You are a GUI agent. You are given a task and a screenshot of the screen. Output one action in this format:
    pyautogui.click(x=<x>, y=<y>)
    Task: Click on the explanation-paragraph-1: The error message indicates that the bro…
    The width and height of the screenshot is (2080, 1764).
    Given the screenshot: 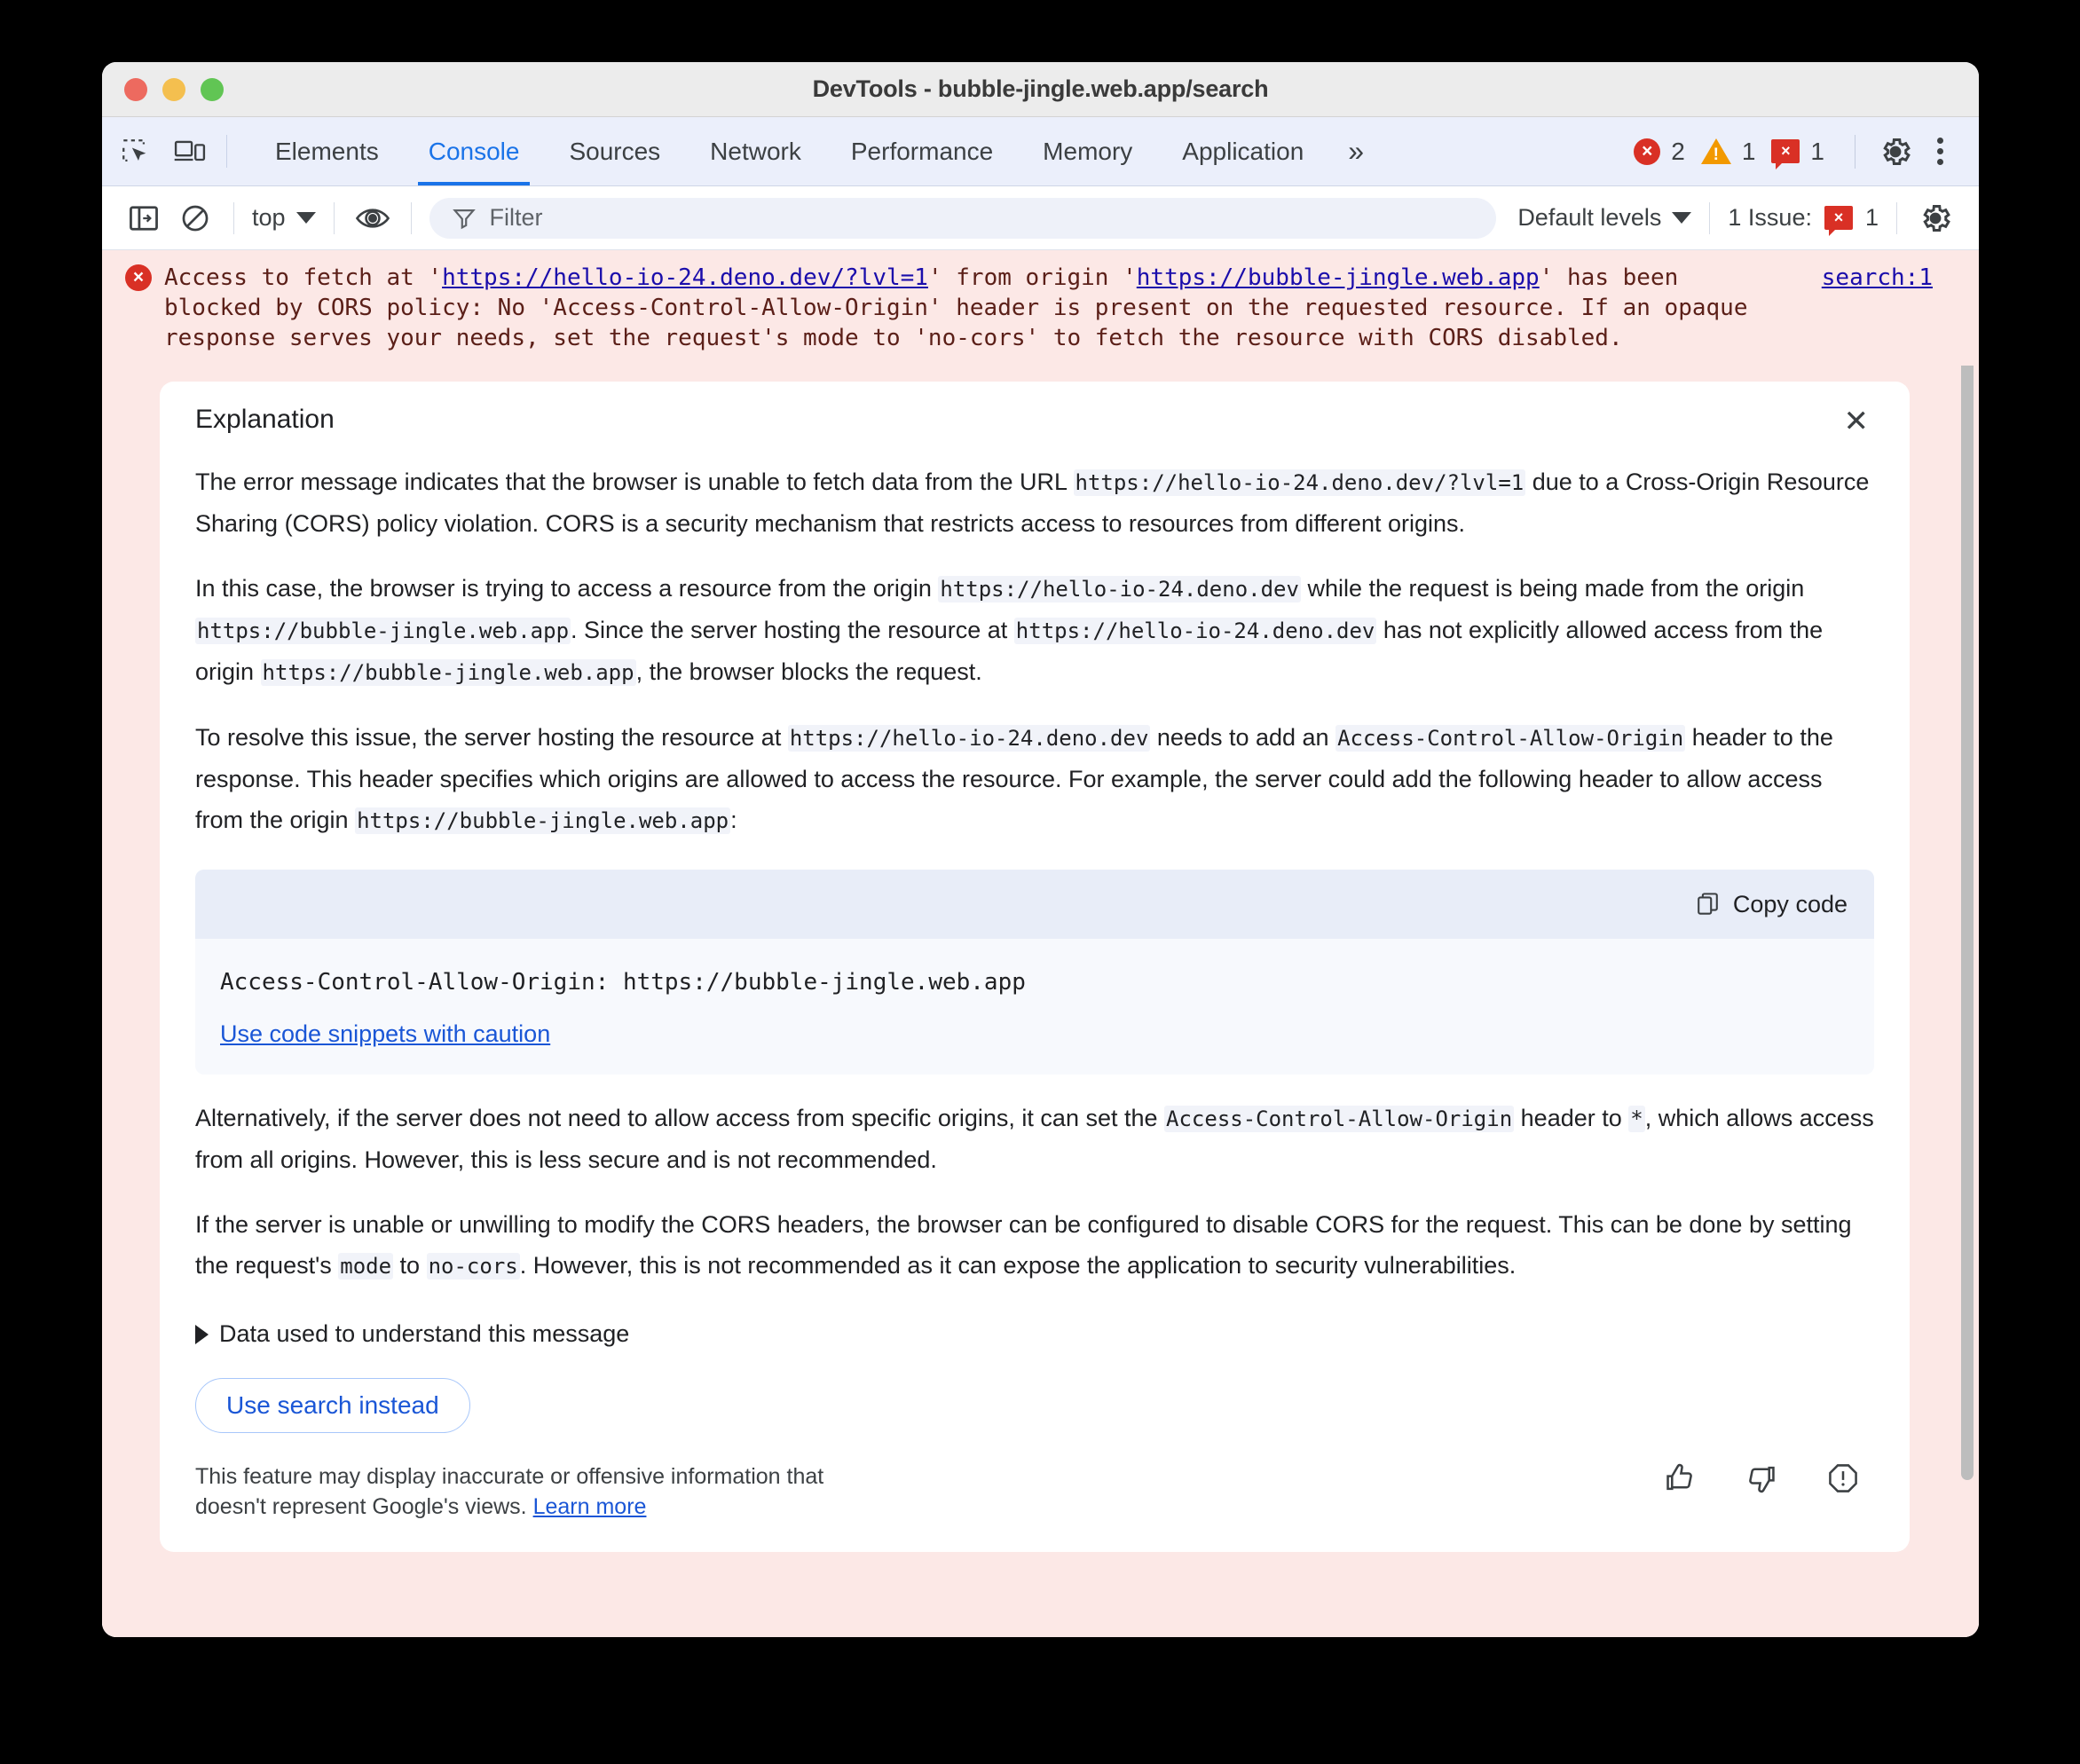 What is the action you would take?
    pyautogui.click(x=1034, y=503)
    